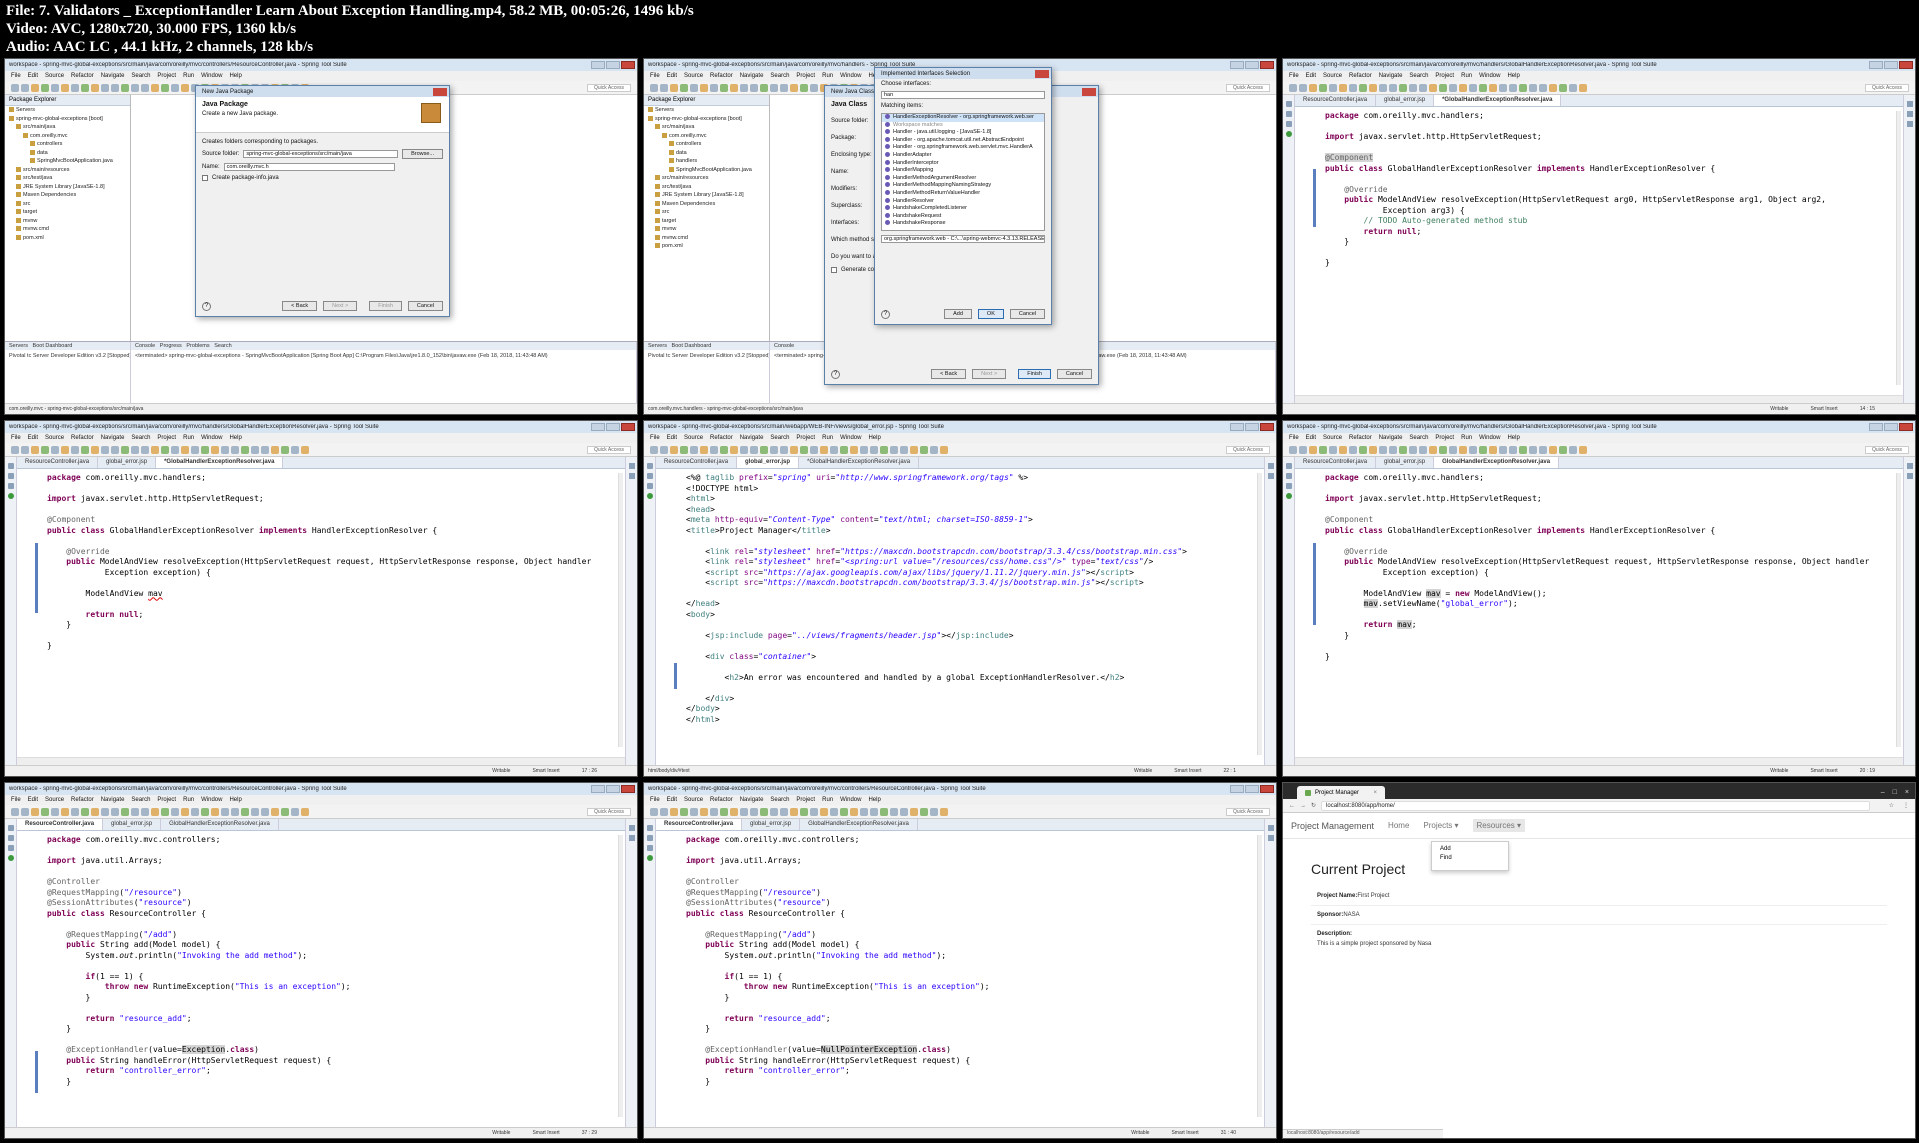 Image resolution: width=1919 pixels, height=1143 pixels. I want to click on close-button, so click(628, 427).